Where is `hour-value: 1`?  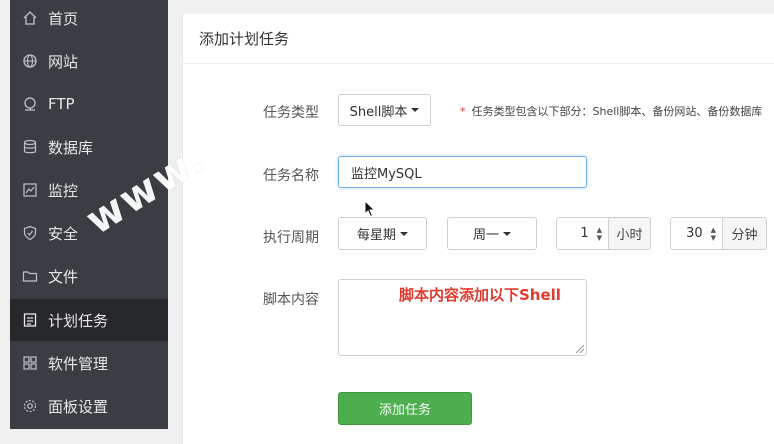
hour-value: 1 is located at coordinates (584, 233).